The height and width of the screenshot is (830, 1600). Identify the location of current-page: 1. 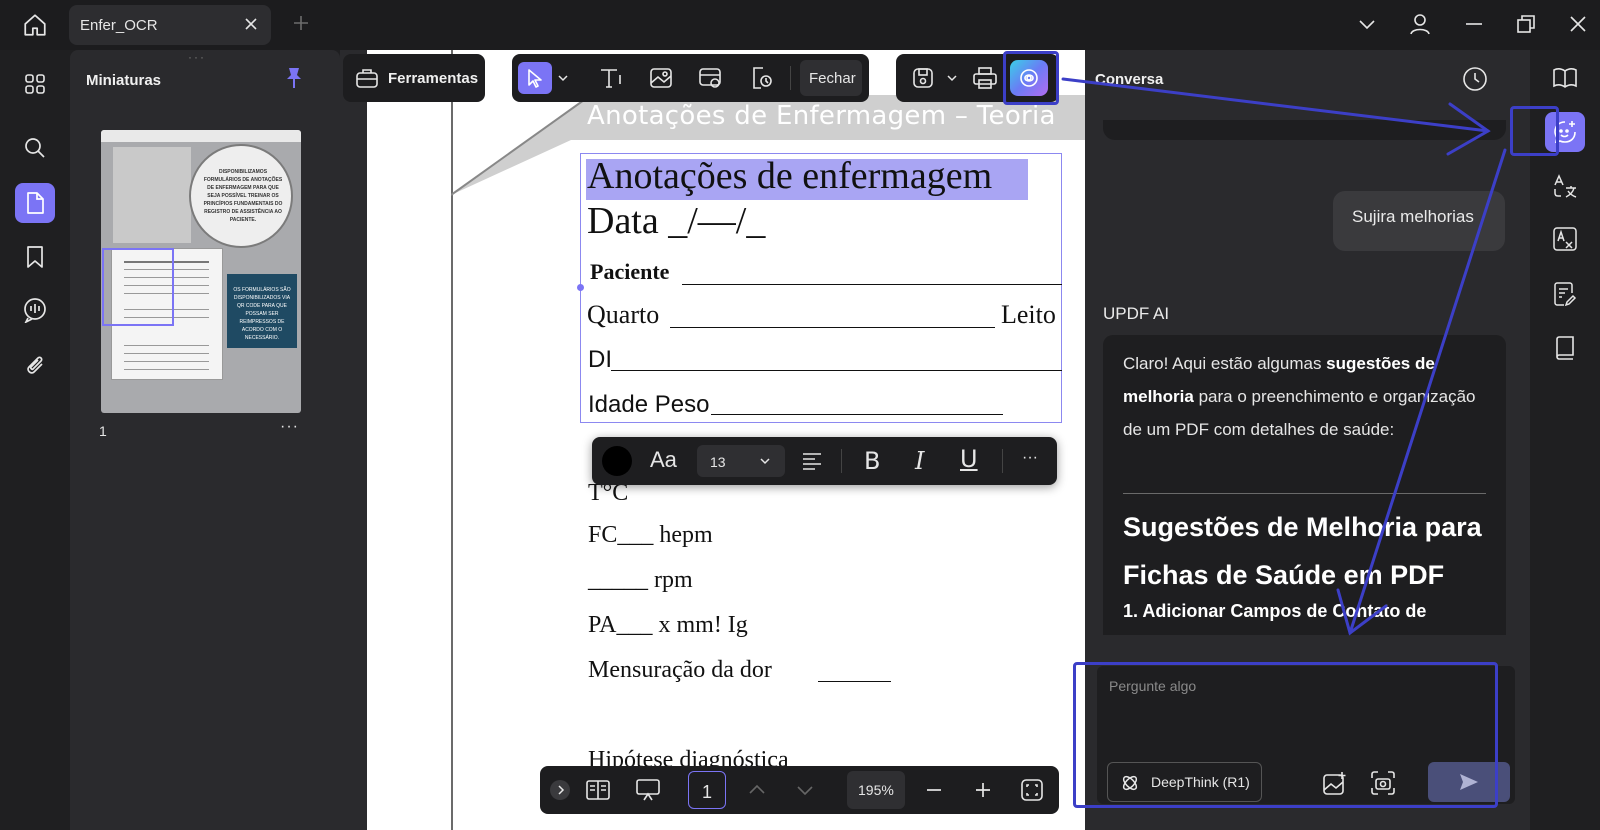
(707, 792).